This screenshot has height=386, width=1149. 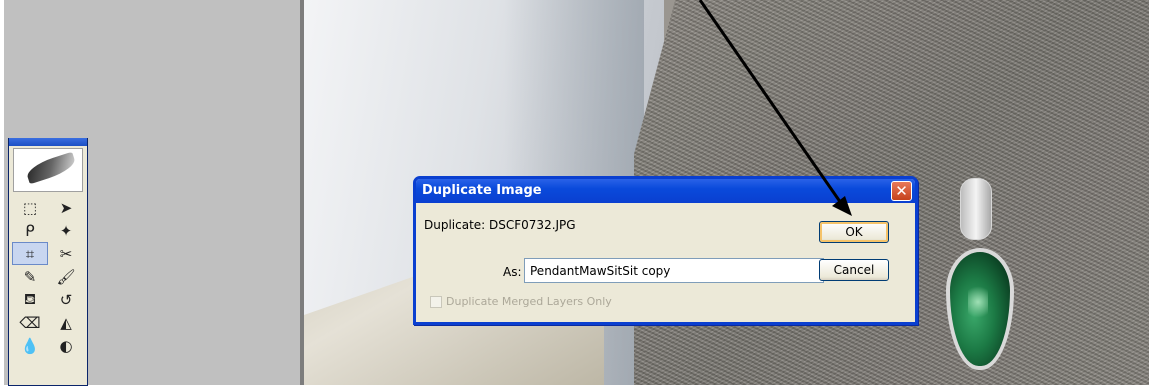 I want to click on tools-palette-titlebar, so click(x=48, y=142).